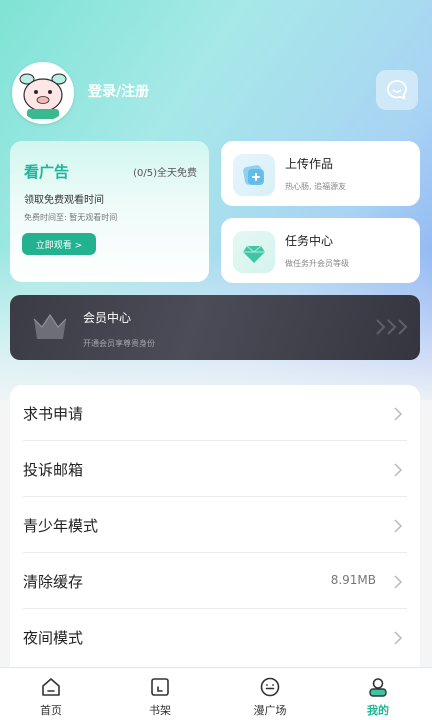  I want to click on tab-profile: 我的, so click(378, 694).